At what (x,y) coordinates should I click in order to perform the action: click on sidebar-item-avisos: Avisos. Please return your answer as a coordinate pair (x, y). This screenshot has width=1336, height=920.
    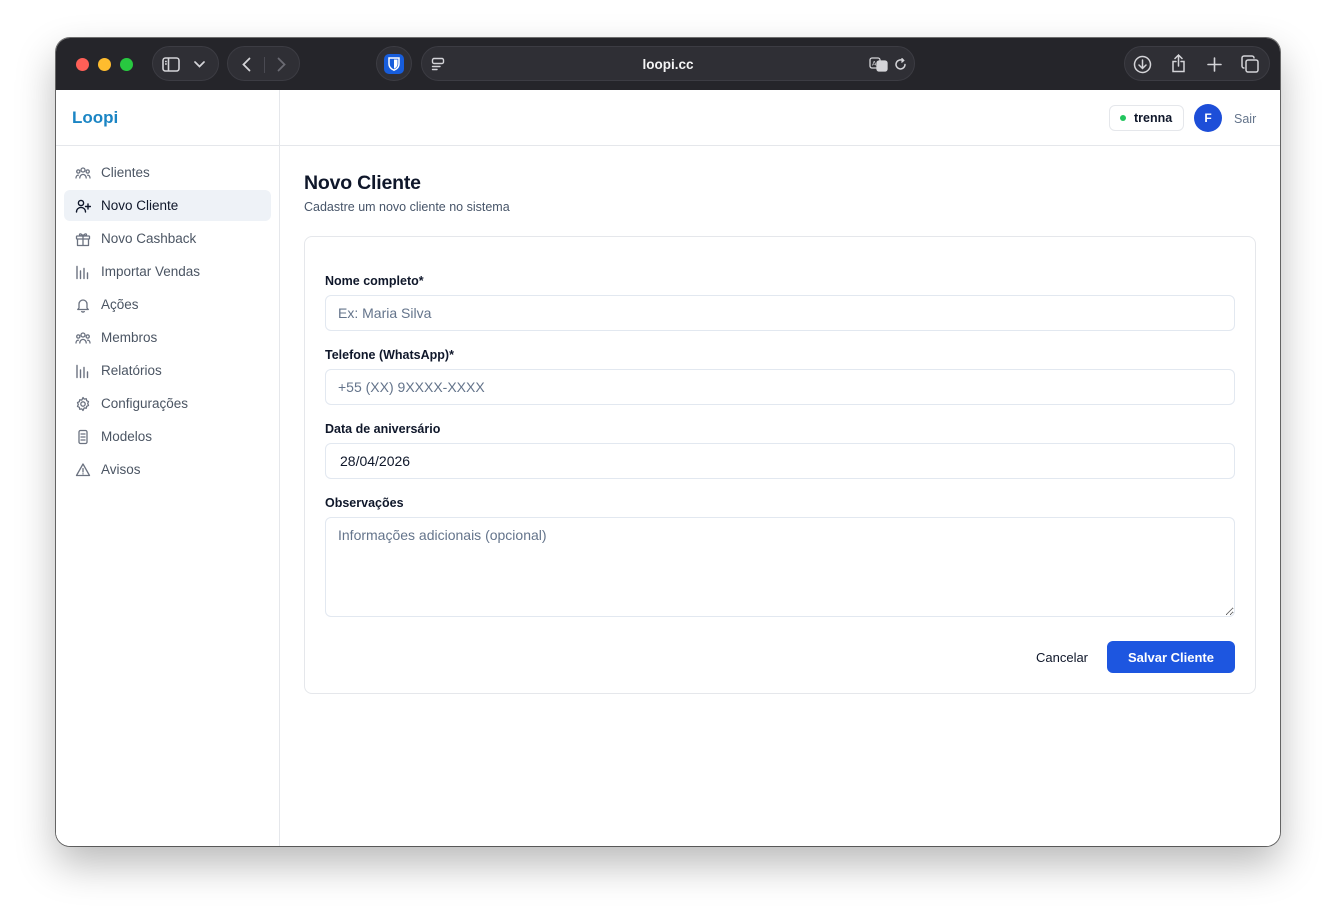
    Looking at the image, I should click on (167, 469).